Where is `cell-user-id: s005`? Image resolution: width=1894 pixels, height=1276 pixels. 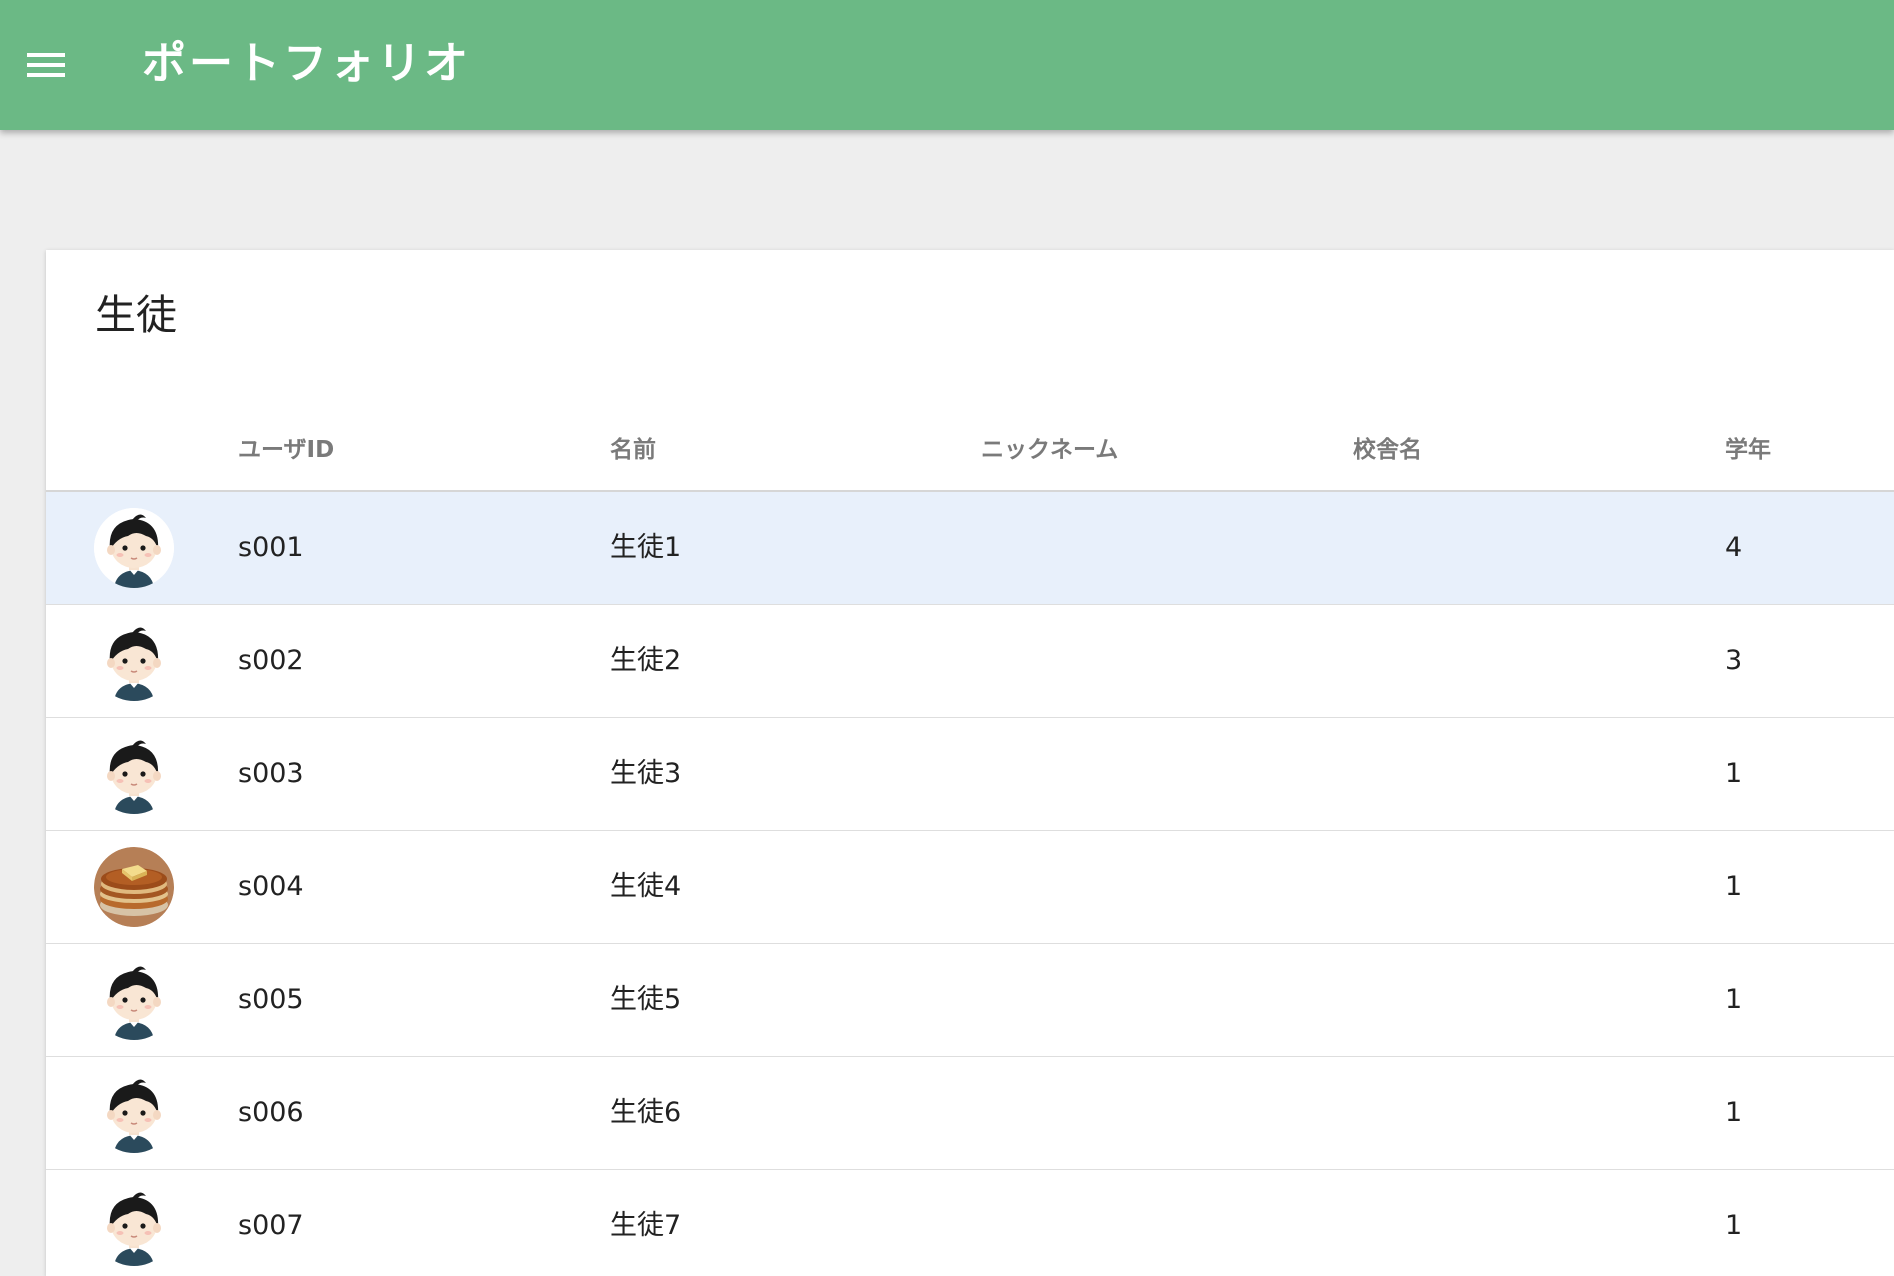
cell-user-id: s005 is located at coordinates (271, 999).